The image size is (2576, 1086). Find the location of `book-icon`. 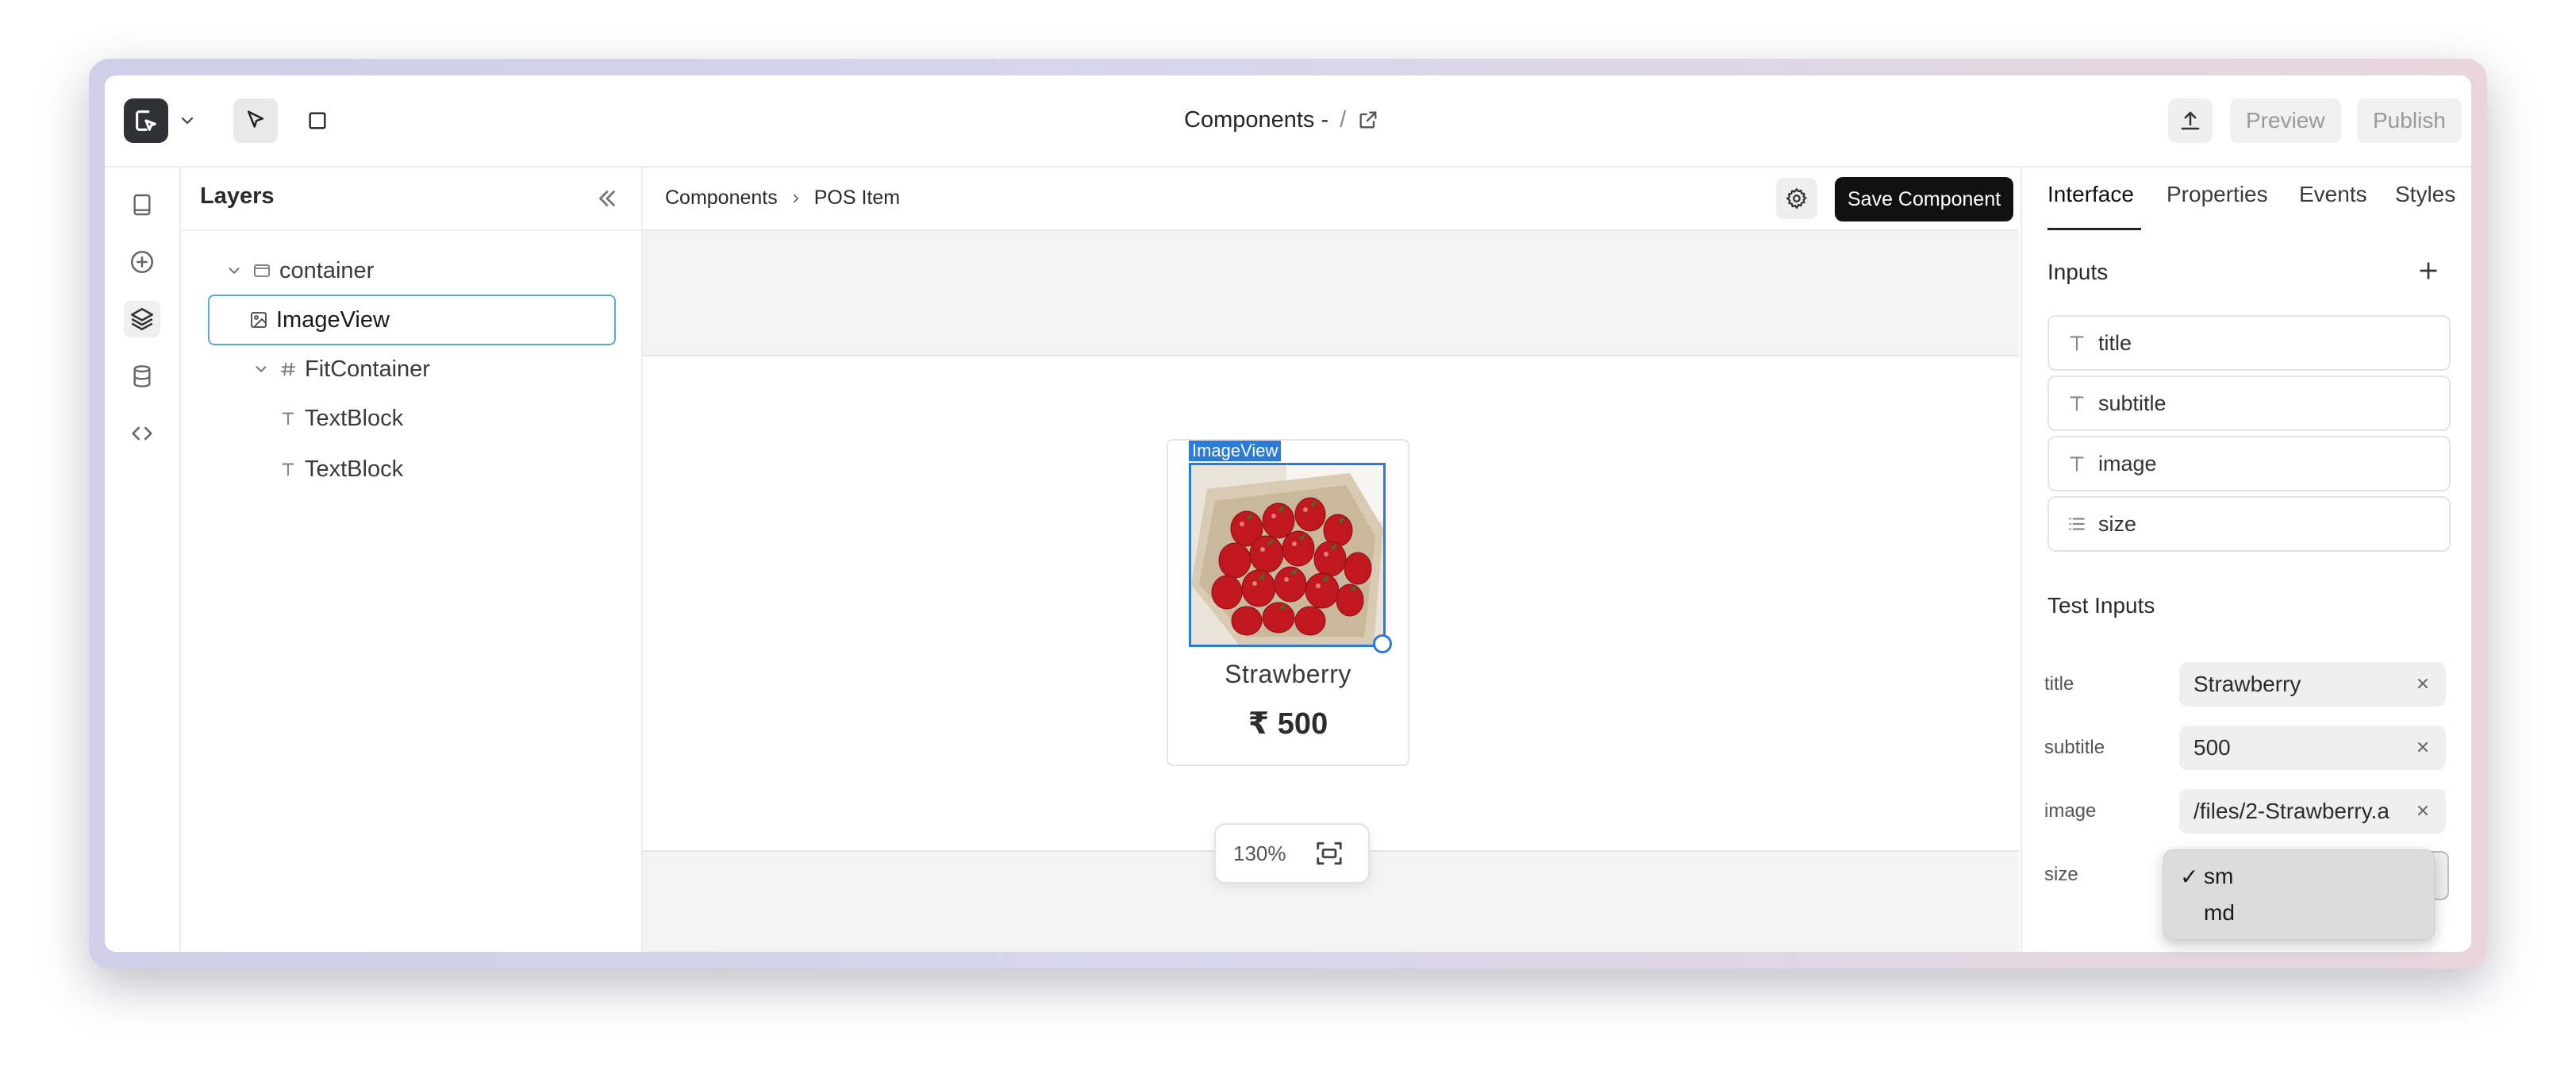

book-icon is located at coordinates (142, 205).